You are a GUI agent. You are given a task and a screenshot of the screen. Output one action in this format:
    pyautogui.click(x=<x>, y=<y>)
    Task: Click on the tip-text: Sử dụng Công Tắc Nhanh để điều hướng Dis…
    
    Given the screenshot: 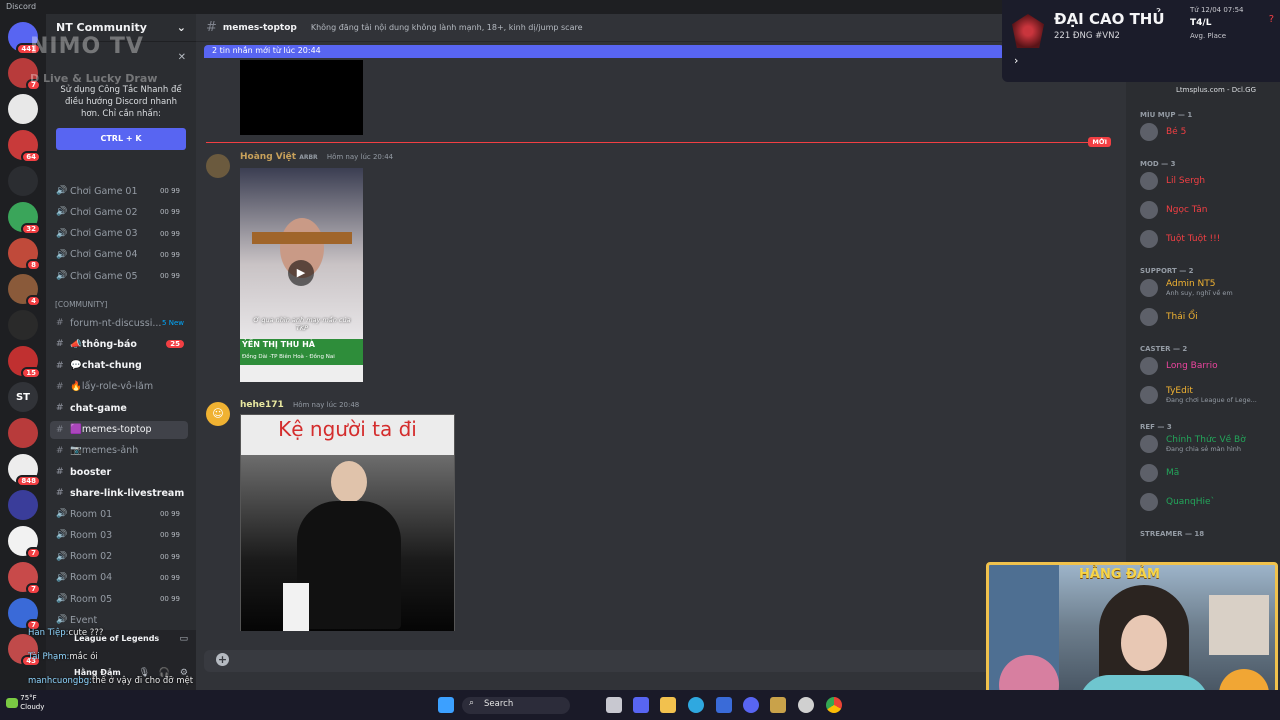 What is the action you would take?
    pyautogui.click(x=121, y=102)
    